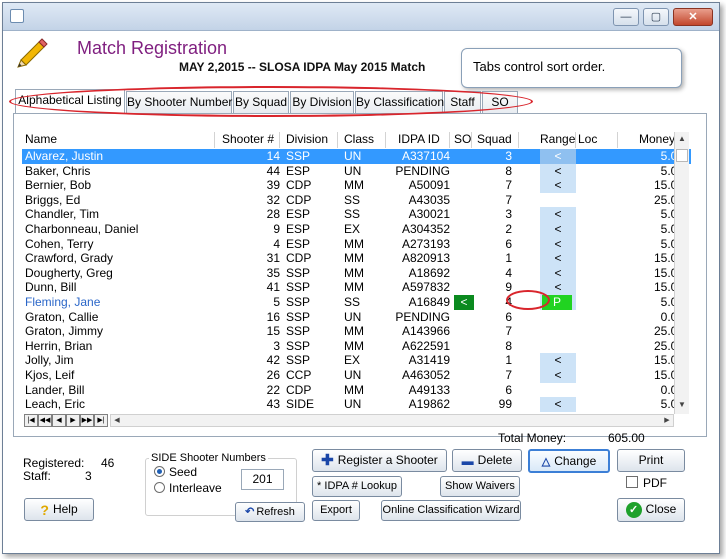 The image size is (726, 559). Describe the element at coordinates (65, 509) in the screenshot. I see `help-label: Help` at that location.